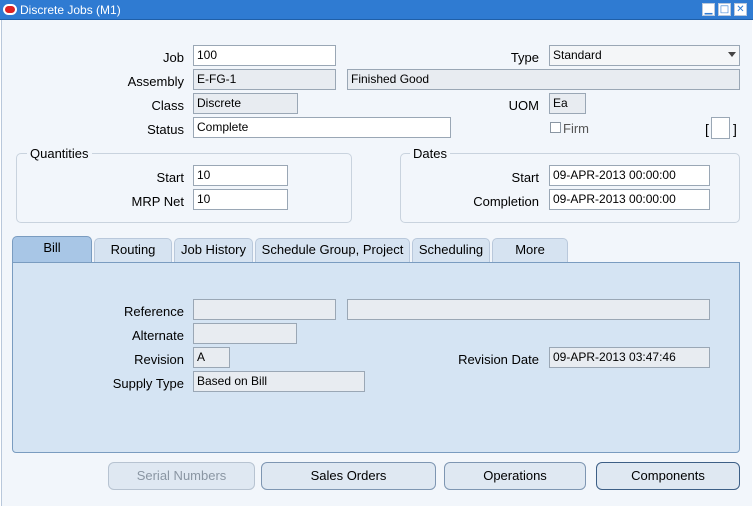  What do you see at coordinates (245, 103) in the screenshot?
I see `class-field: Discrete` at bounding box center [245, 103].